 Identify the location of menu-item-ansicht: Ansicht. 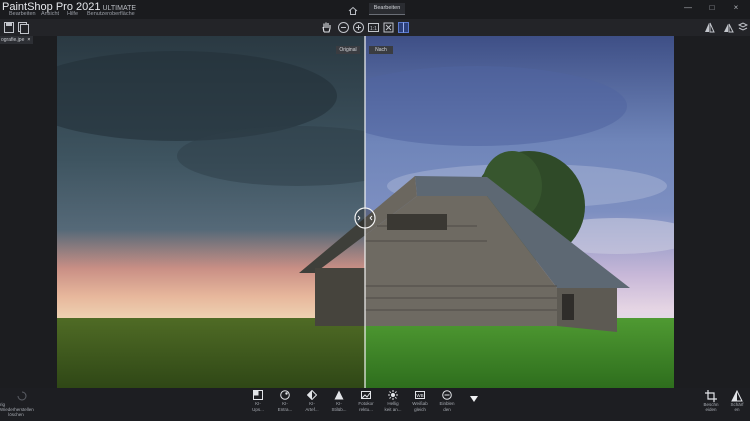
(50, 14).